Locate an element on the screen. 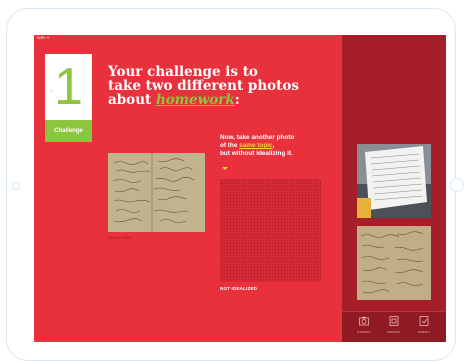  challenge-card-top: ‹ 1 is located at coordinates (68, 87).